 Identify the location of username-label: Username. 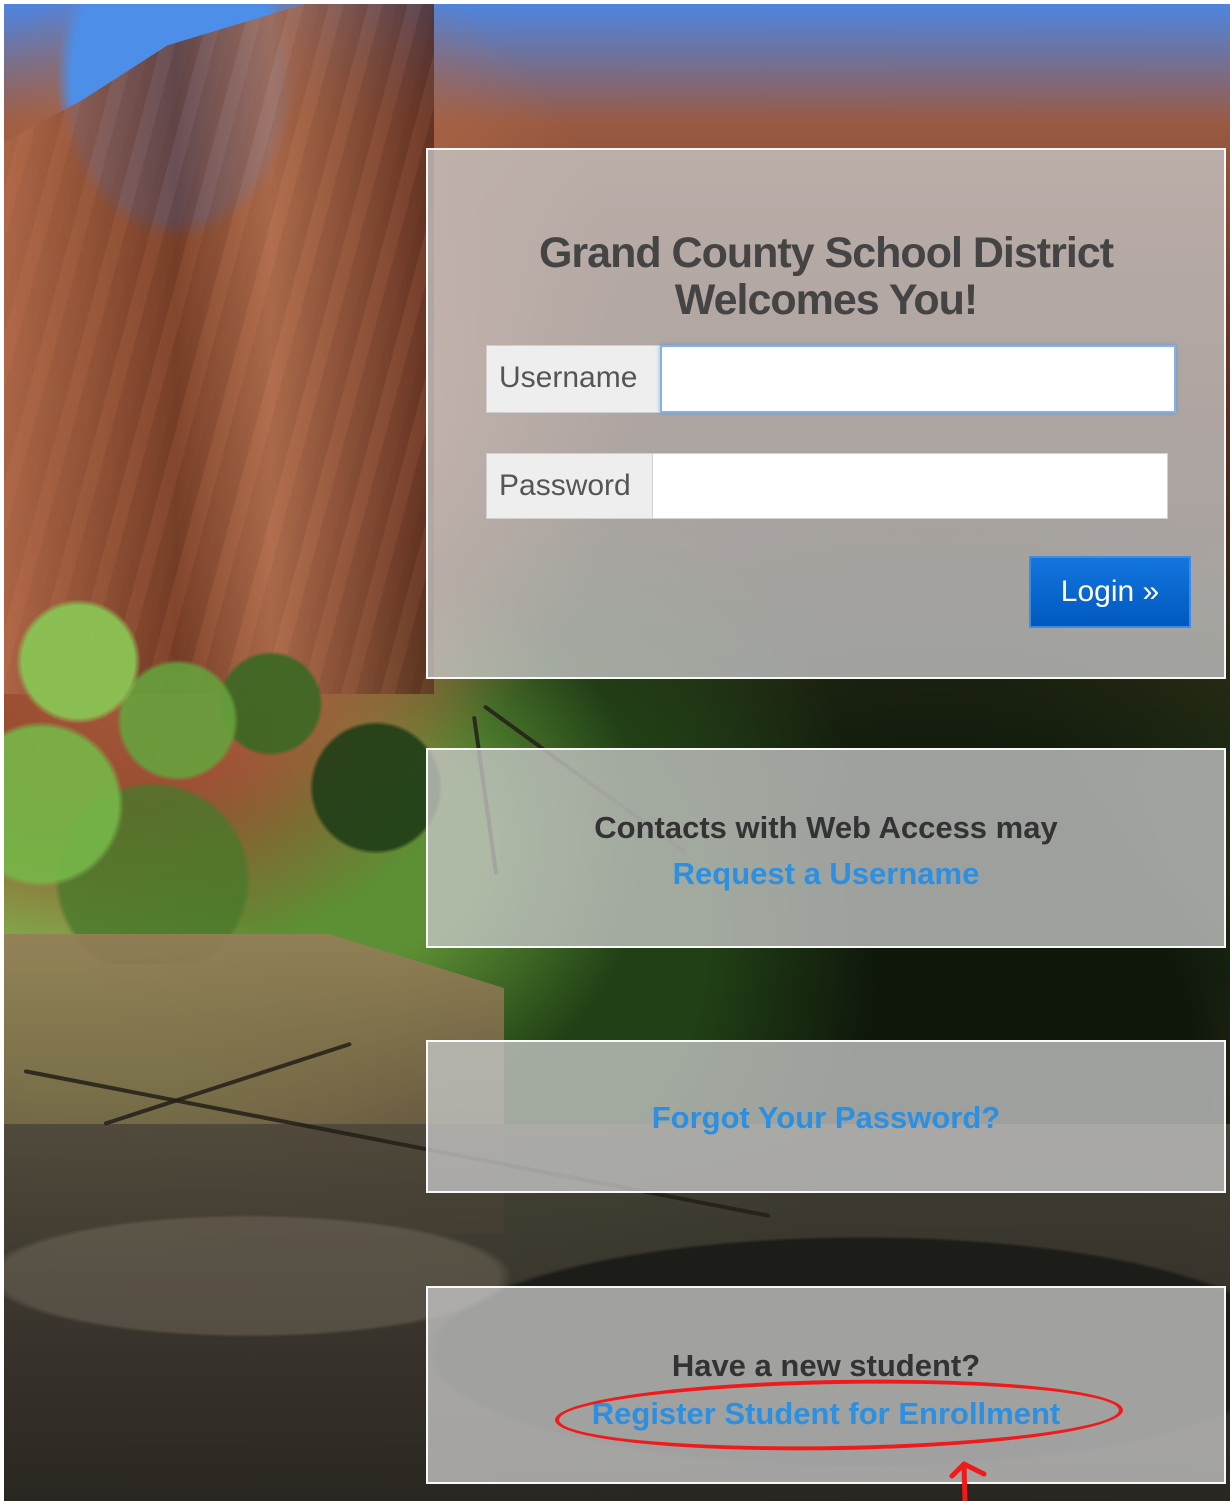
(573, 379).